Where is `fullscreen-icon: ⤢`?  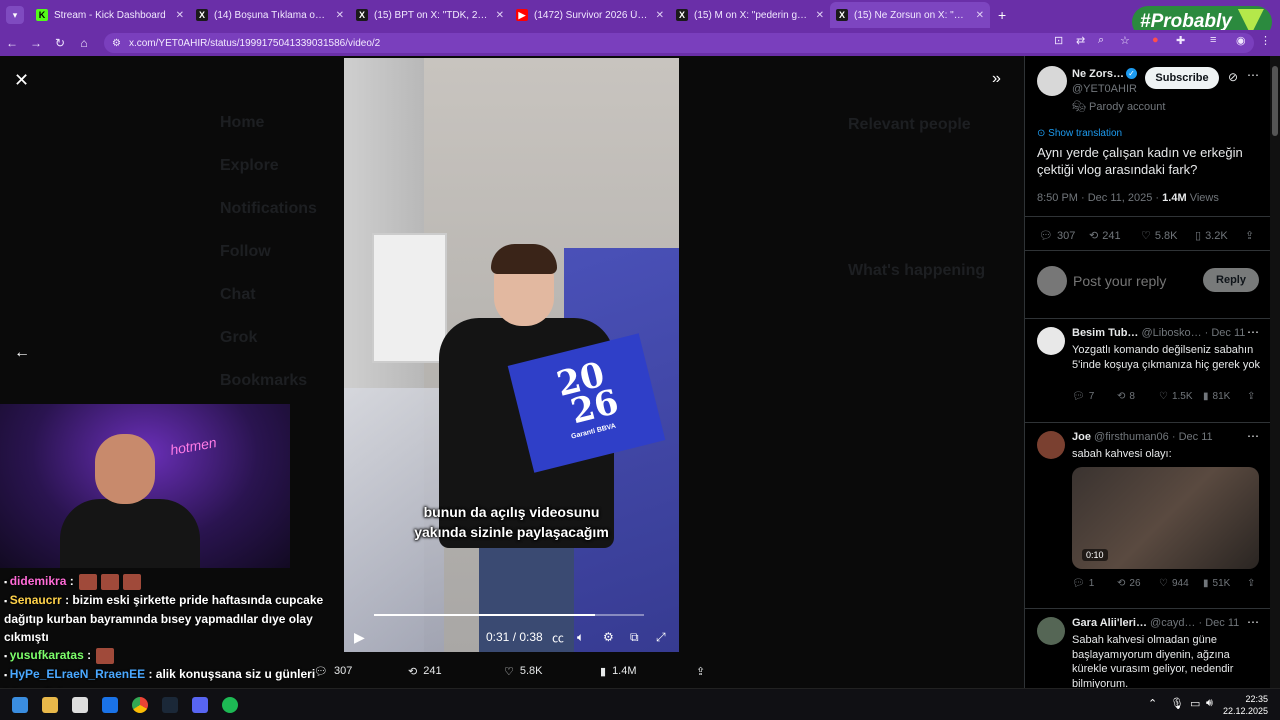
fullscreen-icon: ⤢ is located at coordinates (661, 637).